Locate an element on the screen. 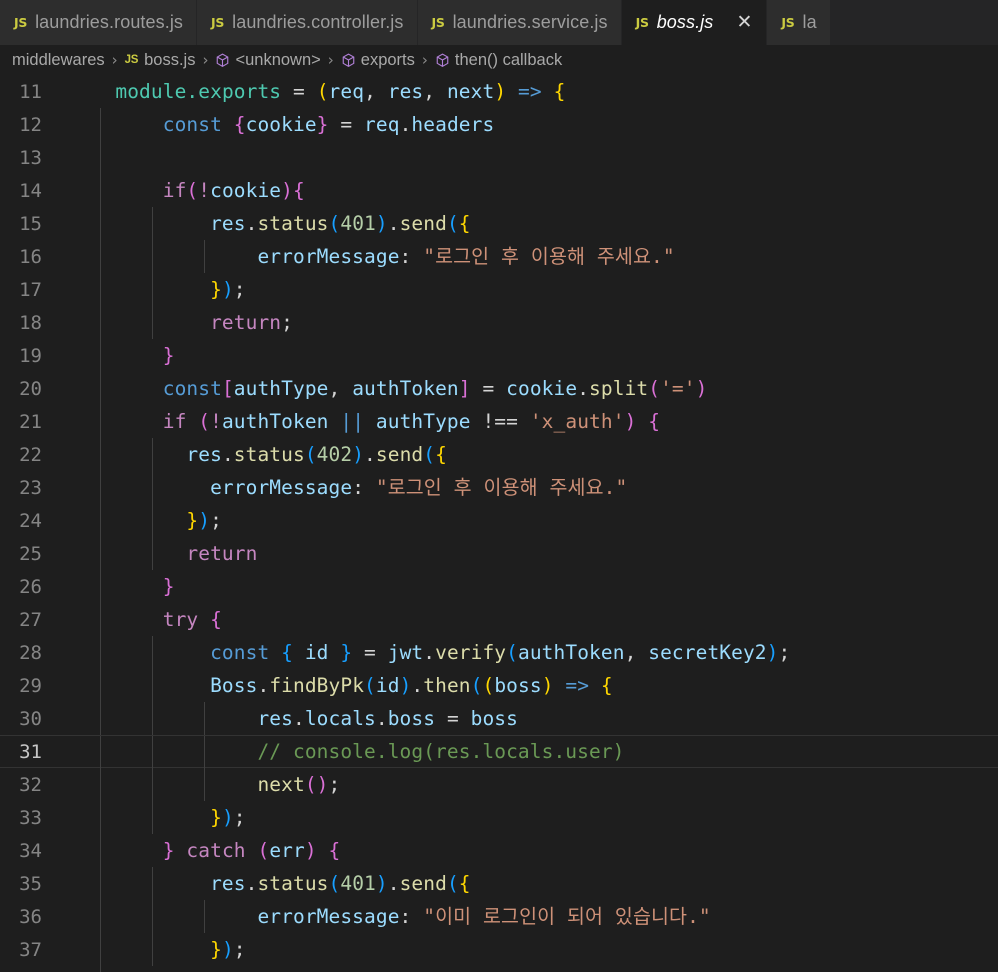  code-line: 23 errorMessage: "로그인 후 이용해 주세요." is located at coordinates (499, 487).